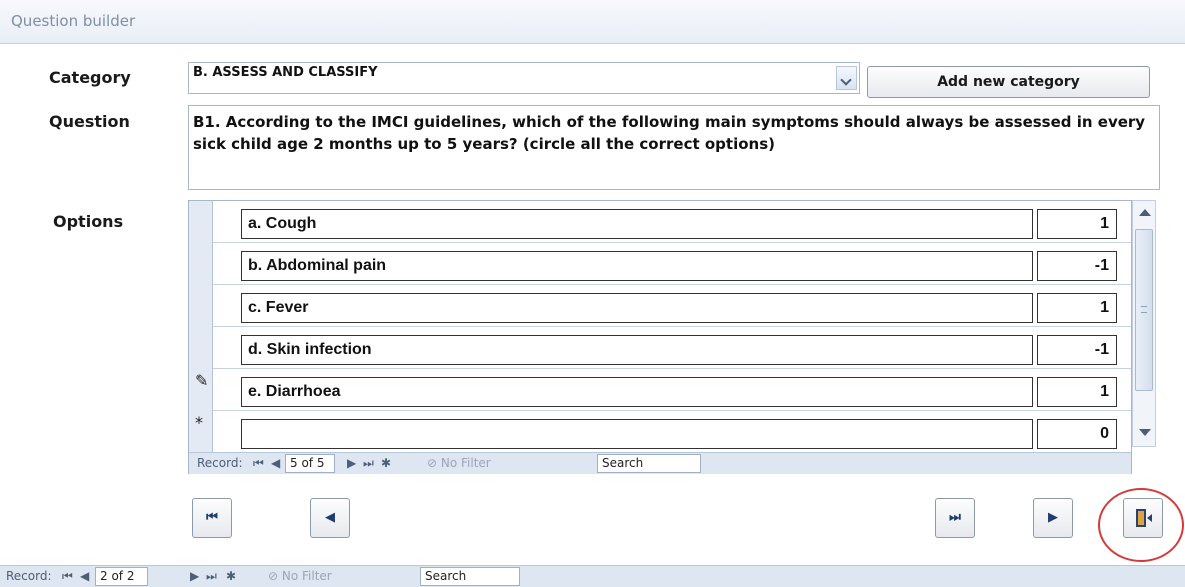 The image size is (1185, 587). Describe the element at coordinates (637, 224) in the screenshot. I see `option-text-field: a. Cough` at that location.